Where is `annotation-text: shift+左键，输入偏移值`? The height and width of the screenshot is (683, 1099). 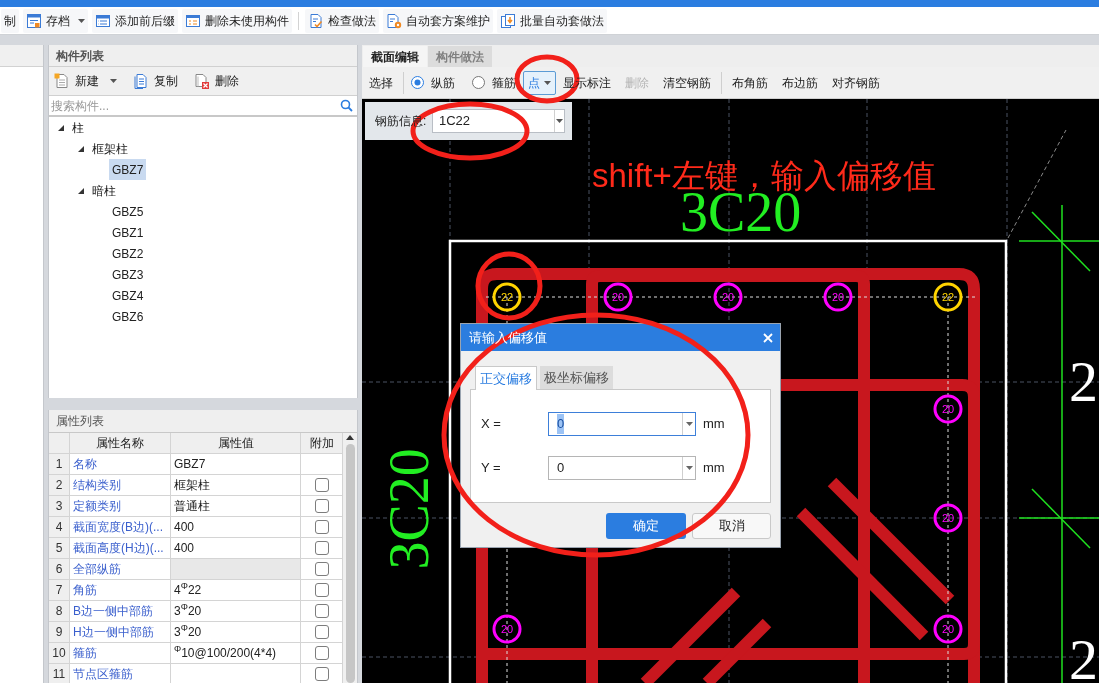
annotation-text: shift+左键，输入偏移值 is located at coordinates (764, 176).